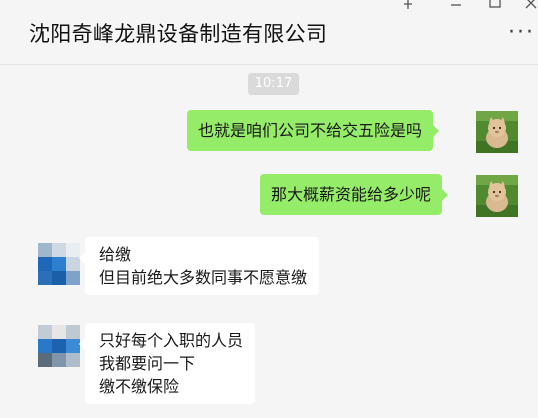 The width and height of the screenshot is (538, 418). I want to click on message-bubble-incoming: 给缴 但目前绝大多数同事不愿意缴, so click(199, 266).